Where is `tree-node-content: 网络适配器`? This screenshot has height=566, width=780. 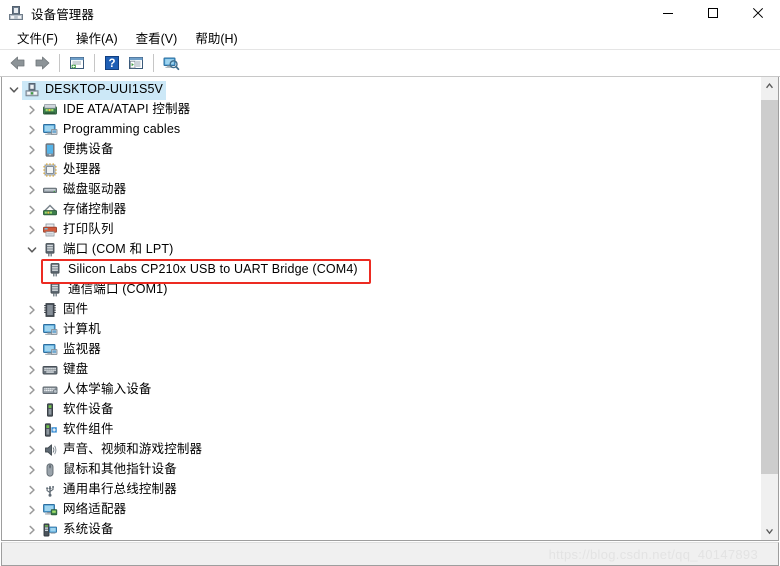 tree-node-content: 网络适配器 is located at coordinates (84, 510).